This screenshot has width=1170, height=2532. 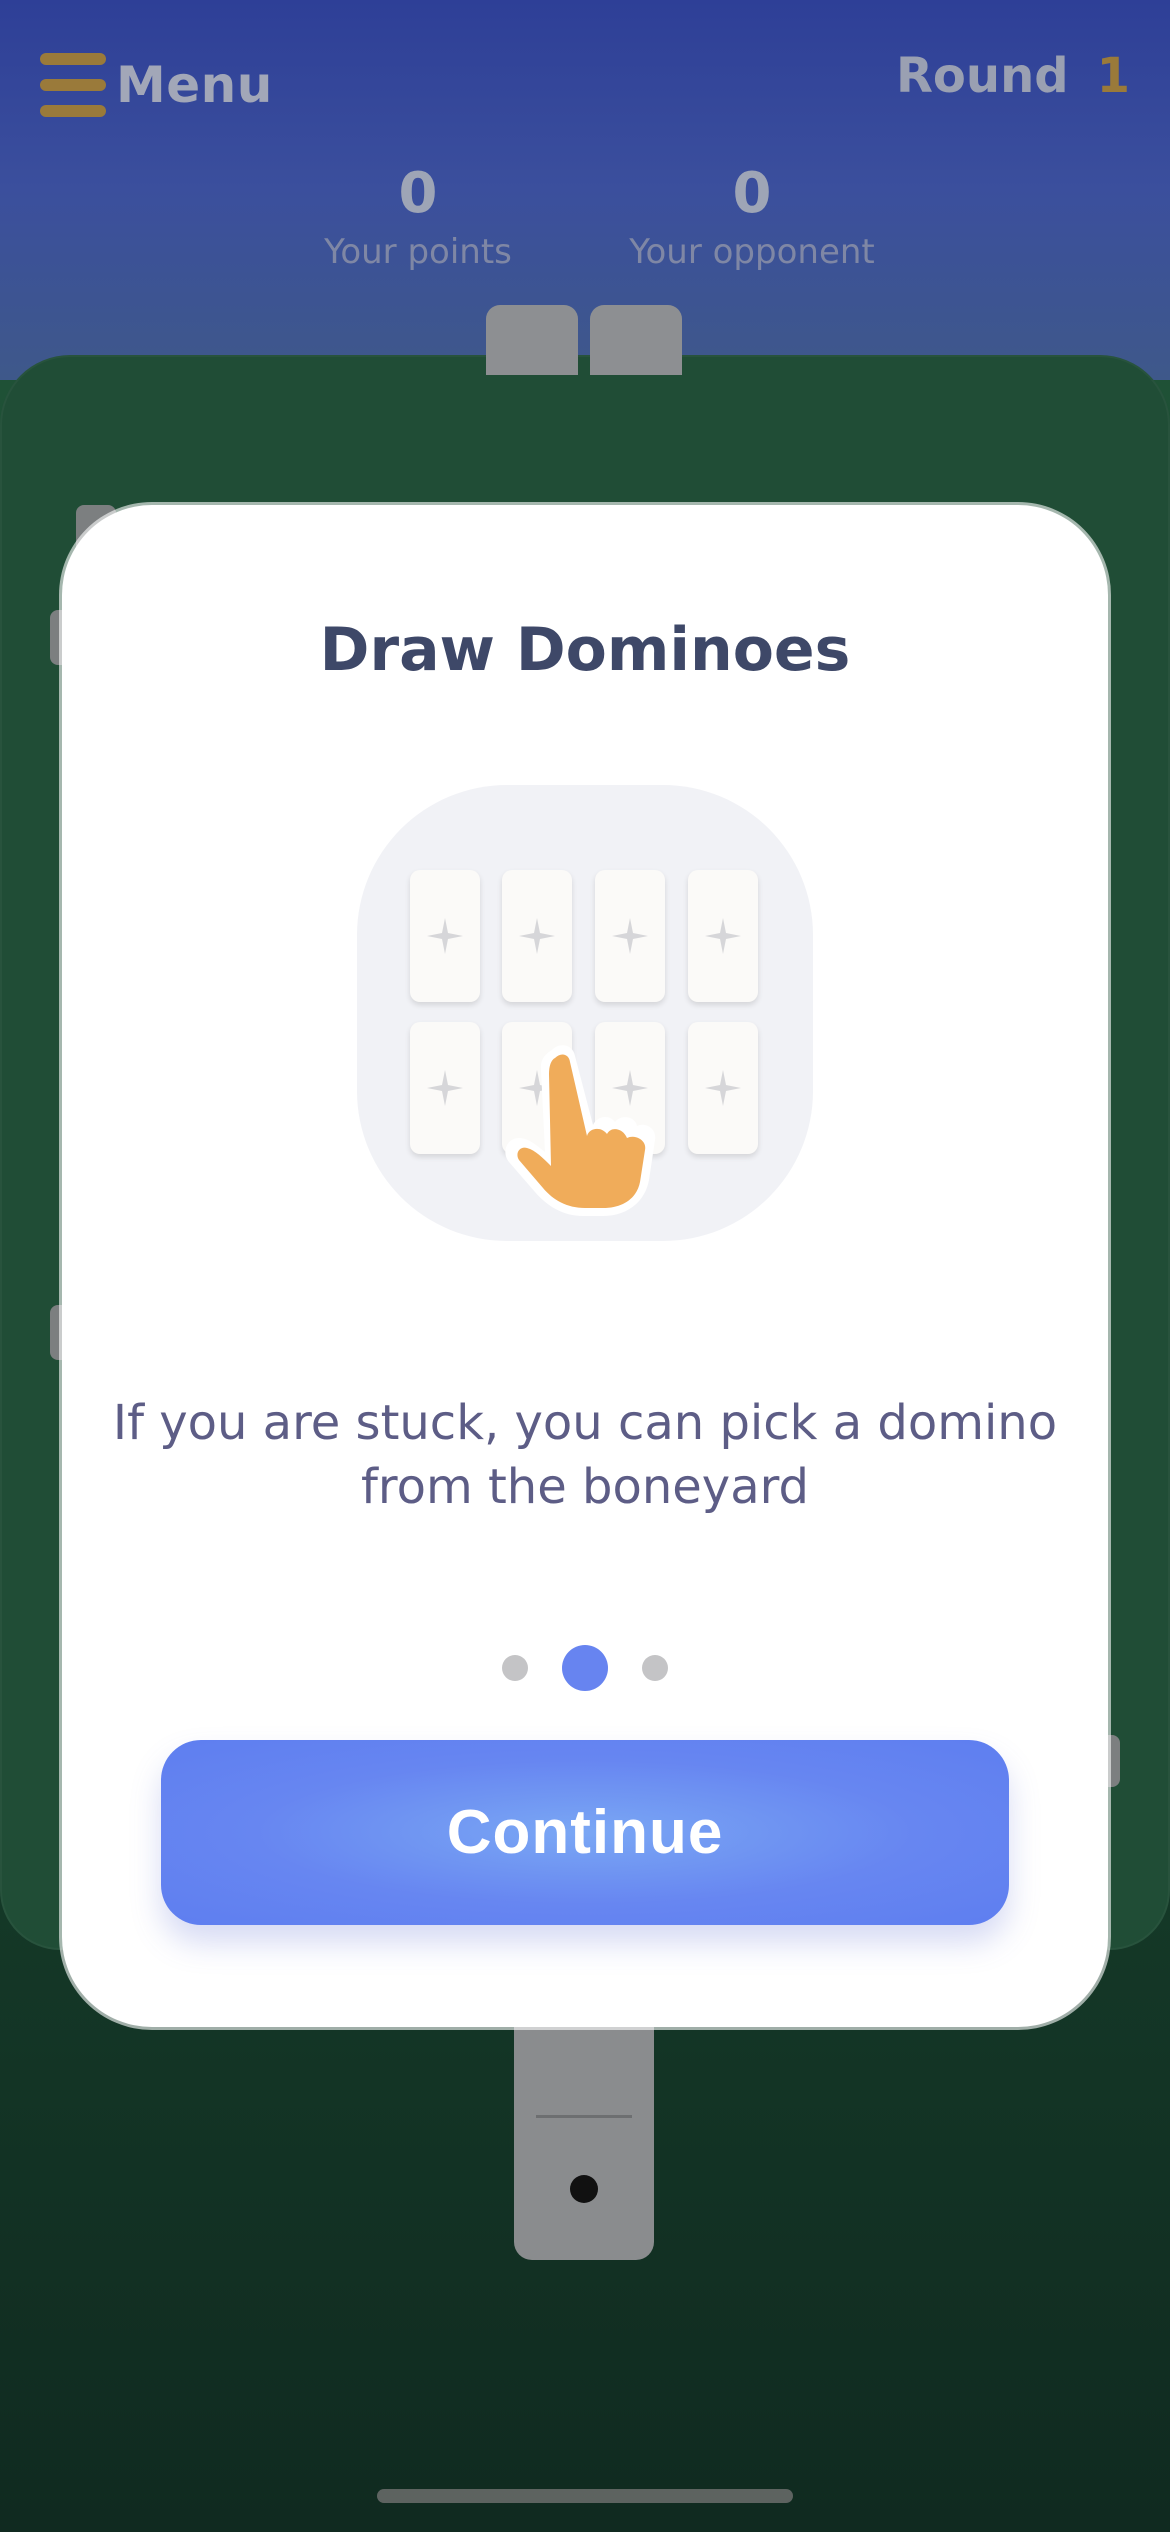 What do you see at coordinates (585, 1013) in the screenshot?
I see `boneyard-illustration` at bounding box center [585, 1013].